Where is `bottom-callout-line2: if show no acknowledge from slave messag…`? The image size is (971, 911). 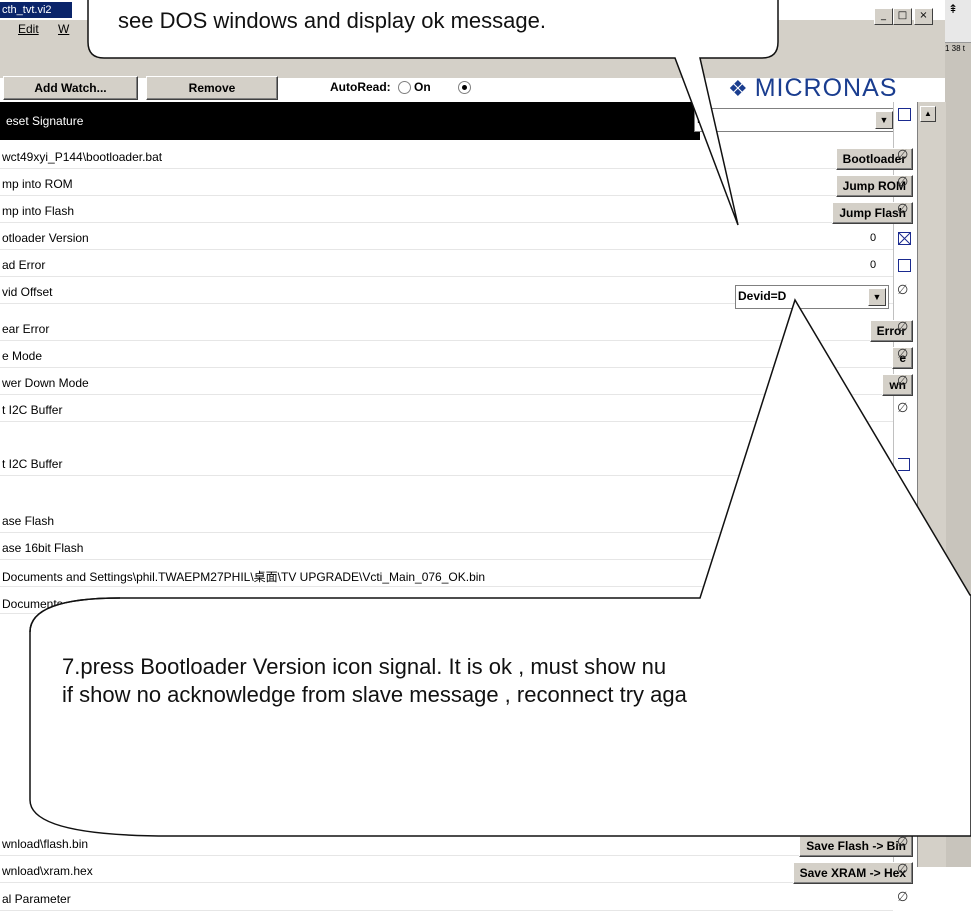
bottom-callout-line2: if show no acknowledge from slave messag… is located at coordinates (374, 694).